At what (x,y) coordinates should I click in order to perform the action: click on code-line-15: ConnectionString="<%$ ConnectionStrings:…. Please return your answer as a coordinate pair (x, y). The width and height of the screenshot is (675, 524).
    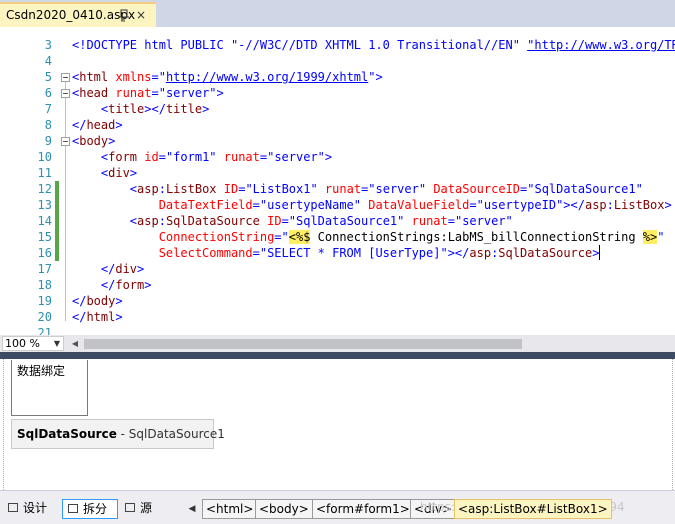
    Looking at the image, I should click on (368, 237).